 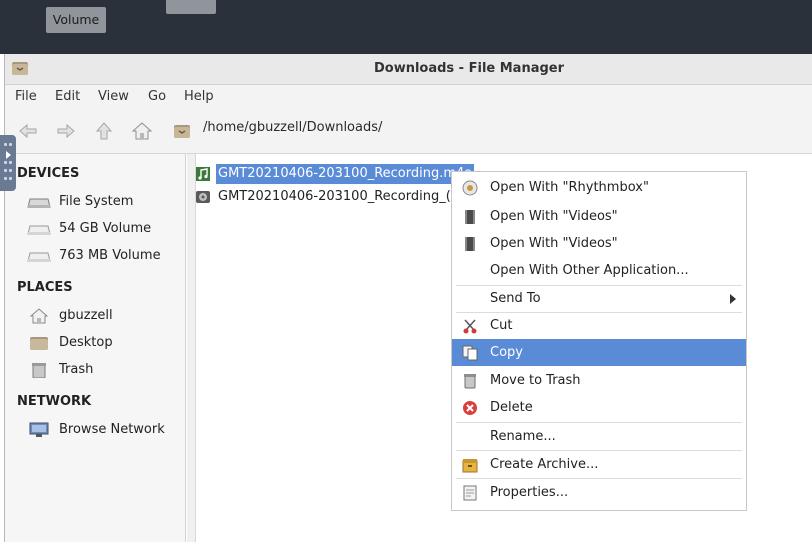 What do you see at coordinates (470, 493) in the screenshot?
I see `properties-icon` at bounding box center [470, 493].